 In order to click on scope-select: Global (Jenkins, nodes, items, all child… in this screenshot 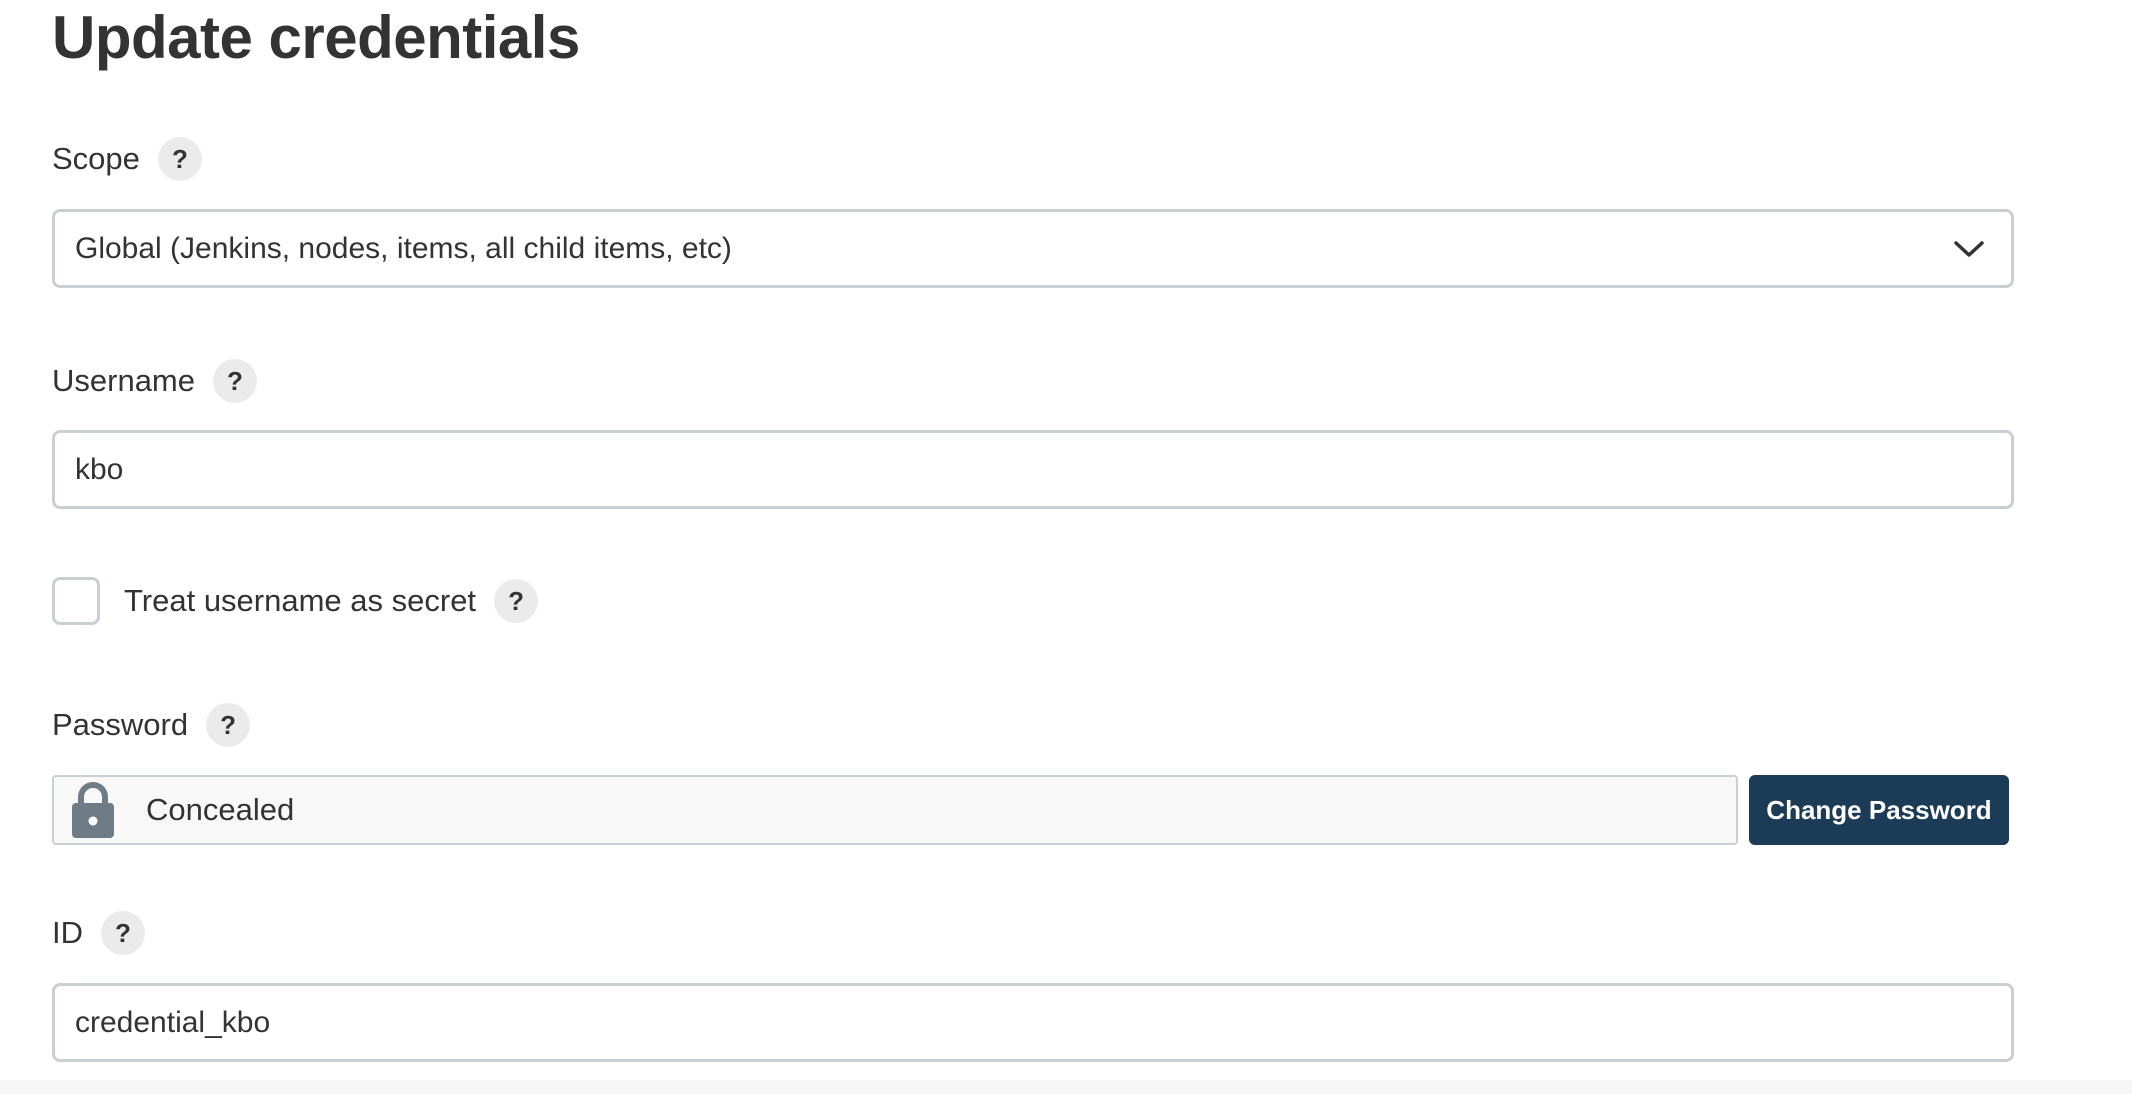, I will do `click(1033, 248)`.